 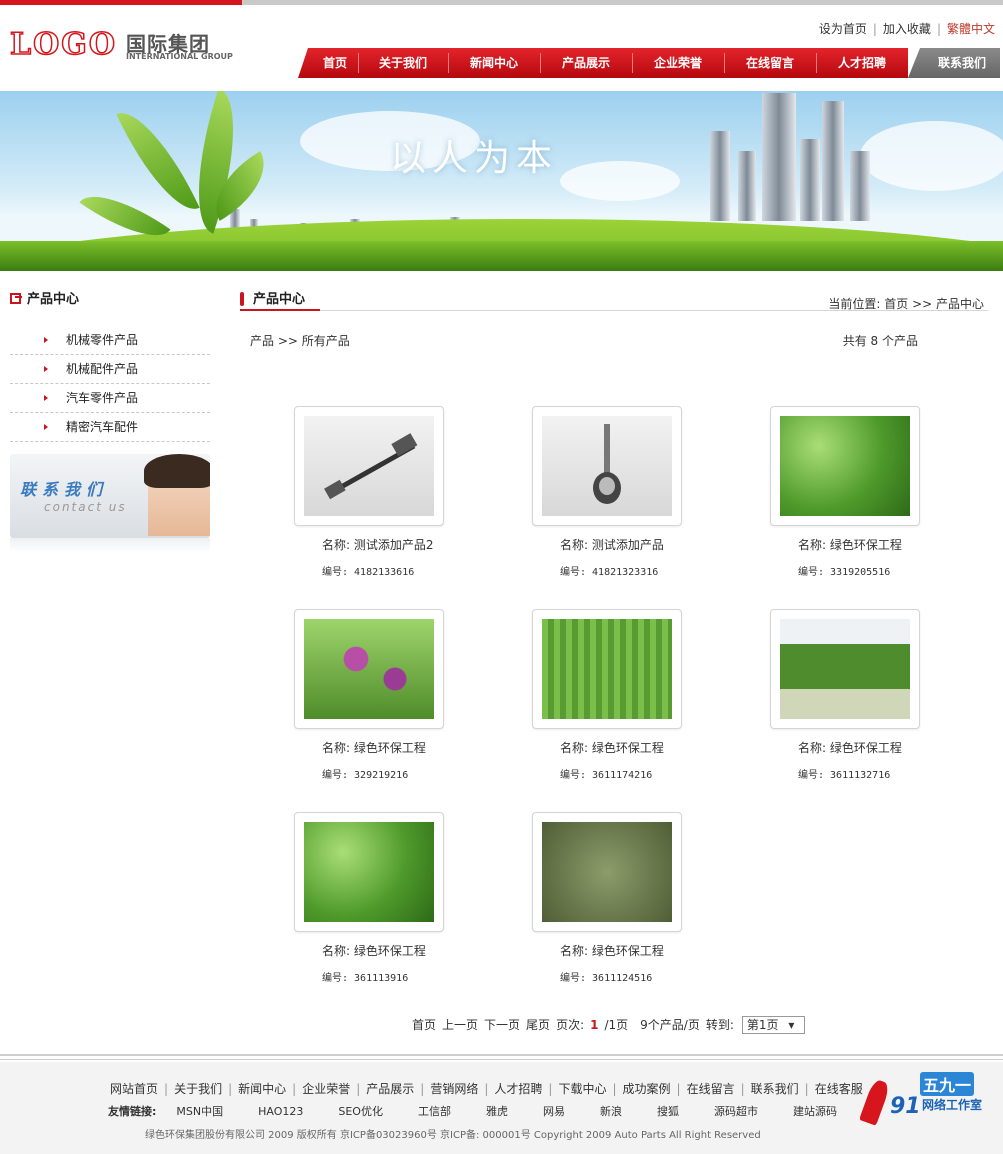 I want to click on main-nav: 首页 关于我们 新闻中心 产品展示 企业荣誉 在线留言 人才招聘 联系我们, so click(x=649, y=63).